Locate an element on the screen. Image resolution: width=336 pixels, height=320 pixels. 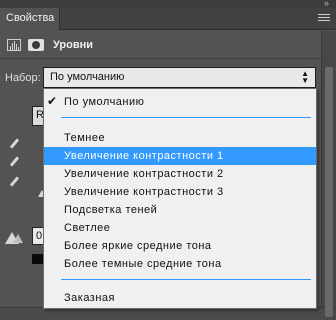
panel-scrollbar is located at coordinates (328, 174).